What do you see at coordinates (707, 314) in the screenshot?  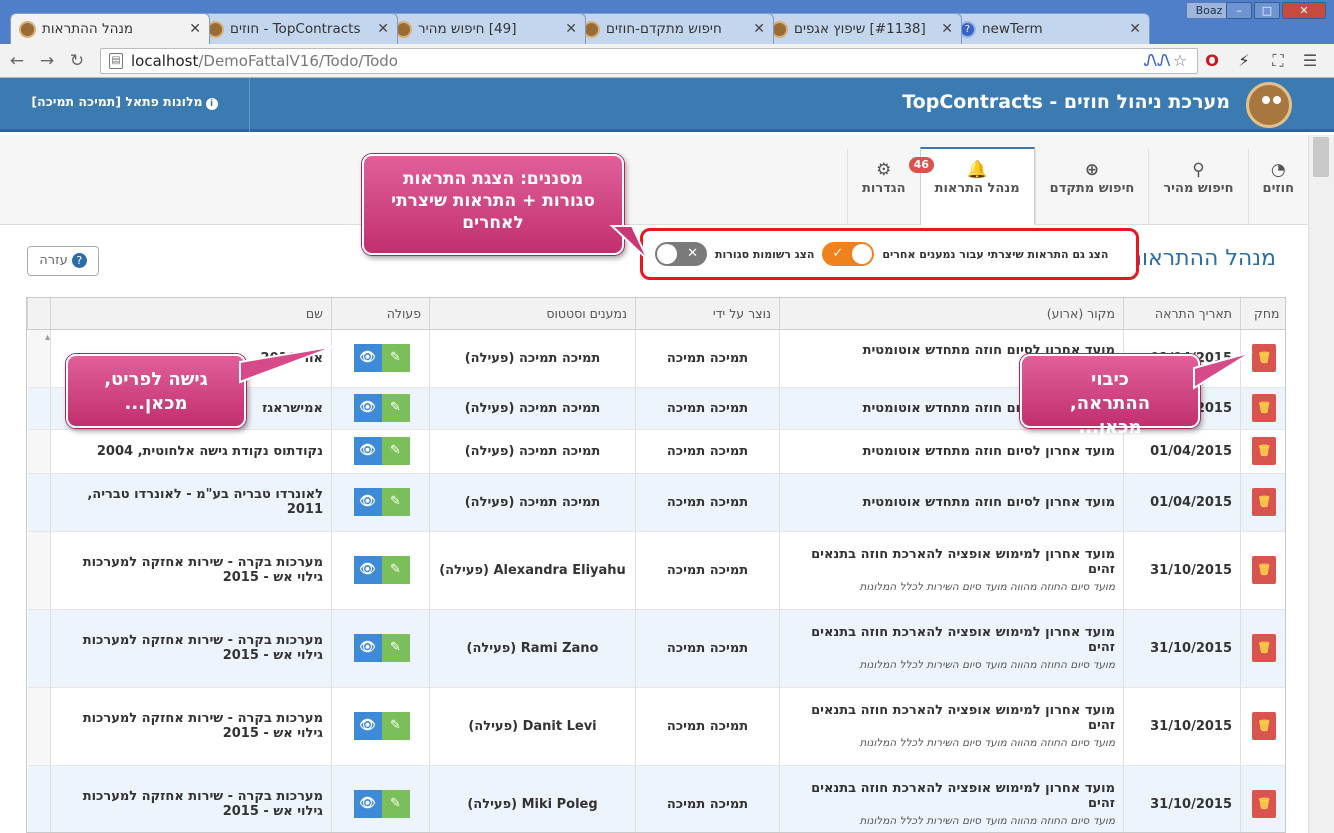 I see `column-header: נוצר על ידי` at bounding box center [707, 314].